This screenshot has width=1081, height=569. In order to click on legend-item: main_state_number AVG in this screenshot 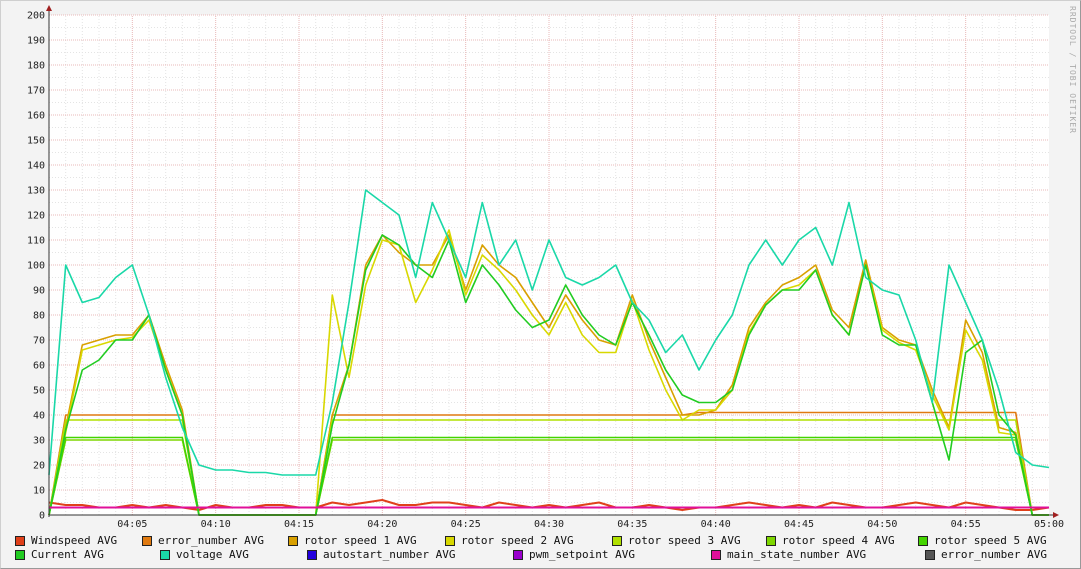, I will do `click(788, 554)`.